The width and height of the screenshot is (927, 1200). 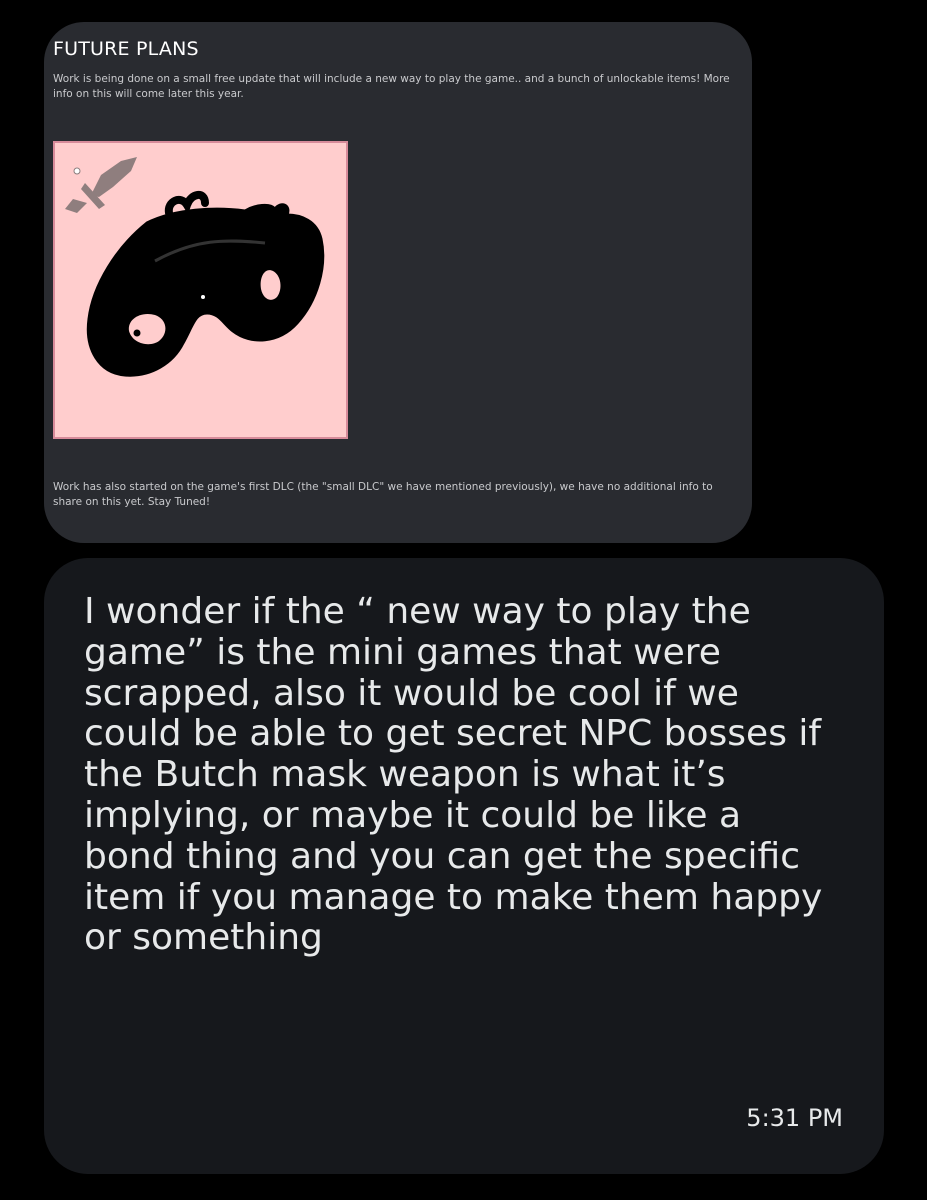 I want to click on mask-illustration, so click(x=195, y=267).